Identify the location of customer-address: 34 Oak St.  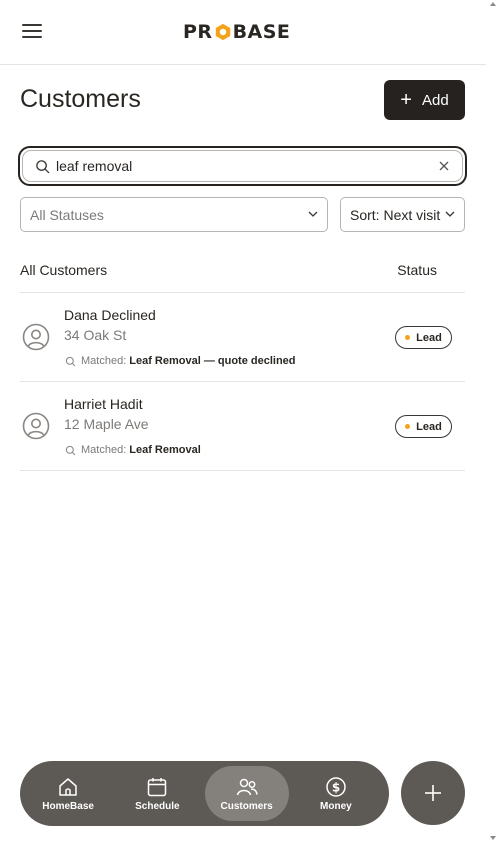
(95, 335).